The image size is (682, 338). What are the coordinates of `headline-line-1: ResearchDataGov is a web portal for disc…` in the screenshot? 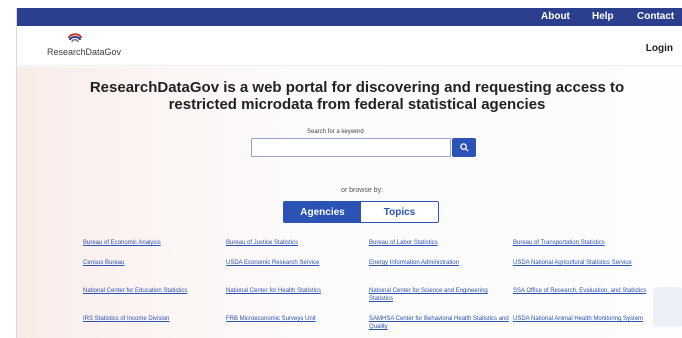 It's located at (357, 87).